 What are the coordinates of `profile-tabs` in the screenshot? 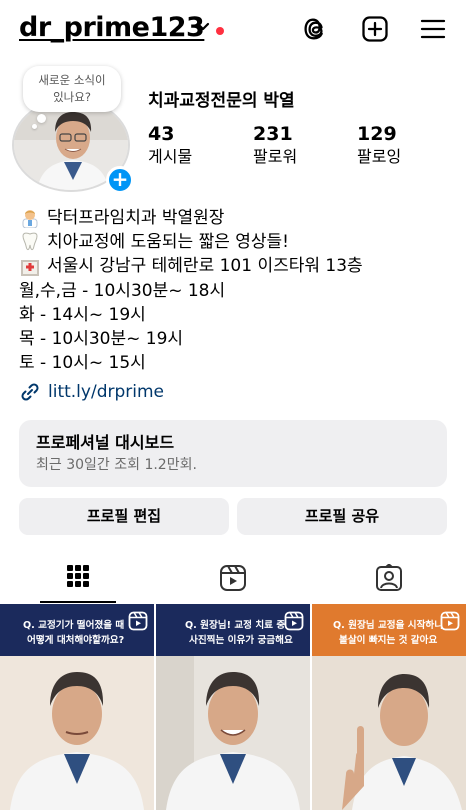 It's located at (233, 579).